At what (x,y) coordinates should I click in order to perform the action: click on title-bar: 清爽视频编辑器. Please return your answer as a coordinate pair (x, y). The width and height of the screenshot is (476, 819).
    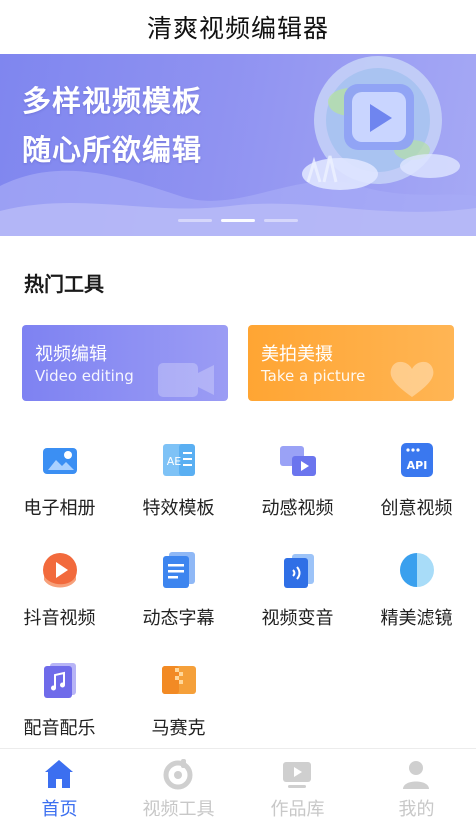
    Looking at the image, I should click on (238, 27).